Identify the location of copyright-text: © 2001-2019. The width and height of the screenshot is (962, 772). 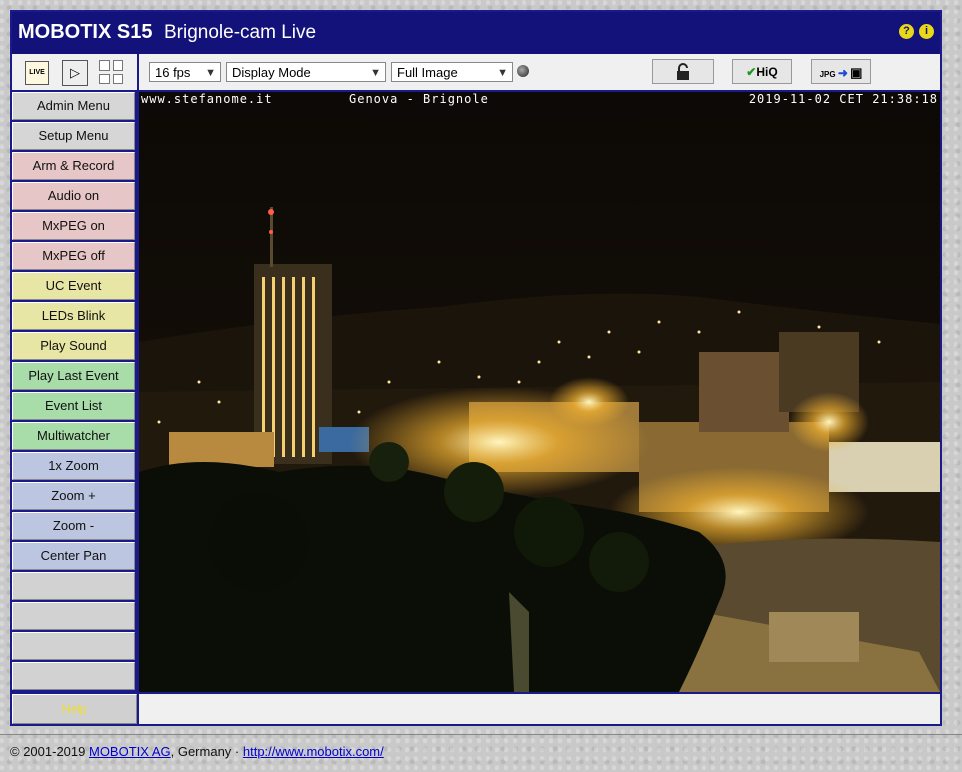
(49, 751).